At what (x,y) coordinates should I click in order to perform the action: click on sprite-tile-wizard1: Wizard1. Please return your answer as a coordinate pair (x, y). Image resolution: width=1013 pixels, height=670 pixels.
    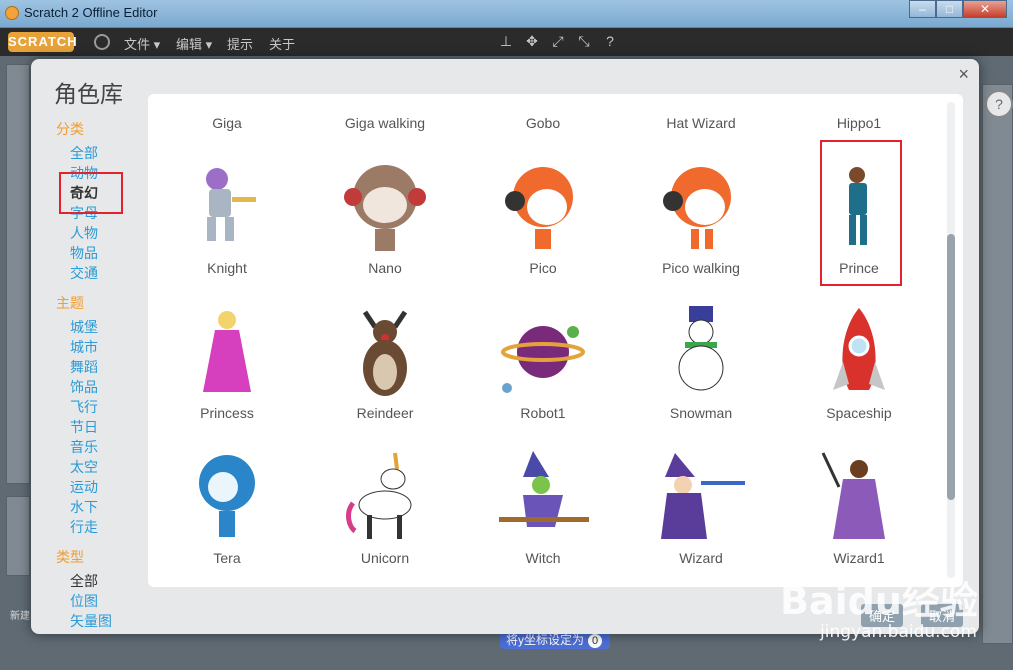
    Looking at the image, I should click on (859, 517).